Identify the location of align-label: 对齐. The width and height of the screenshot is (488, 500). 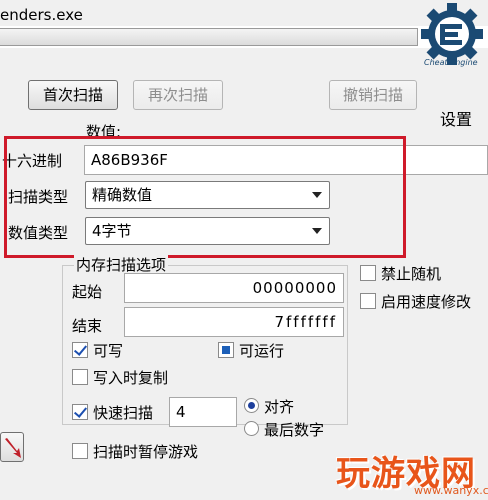
(279, 406).